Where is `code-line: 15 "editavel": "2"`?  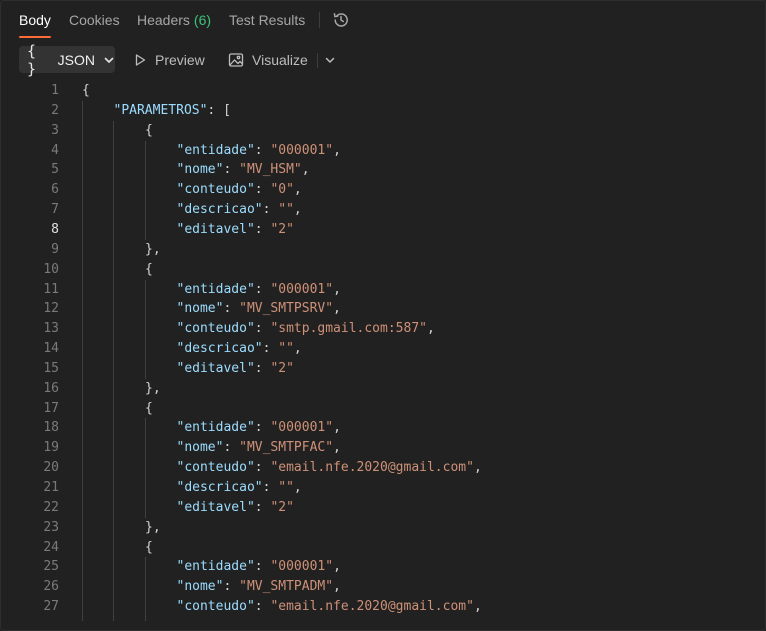
code-line: 15 "editavel": "2" is located at coordinates (381, 369).